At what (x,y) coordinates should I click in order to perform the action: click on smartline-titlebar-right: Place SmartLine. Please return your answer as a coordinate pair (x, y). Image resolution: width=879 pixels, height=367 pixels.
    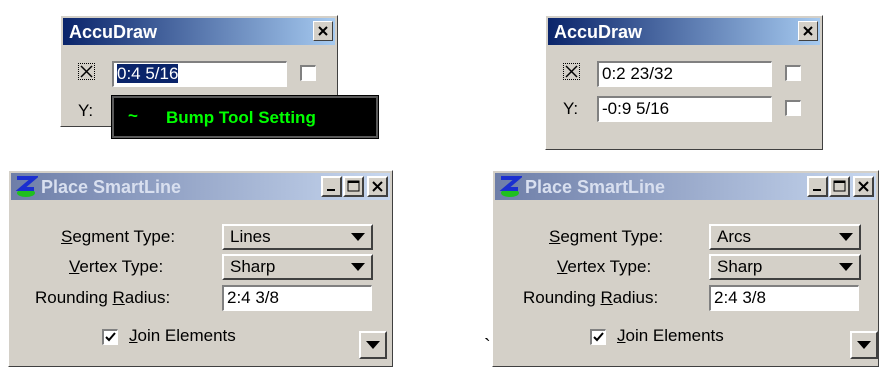
    Looking at the image, I should click on (685, 186).